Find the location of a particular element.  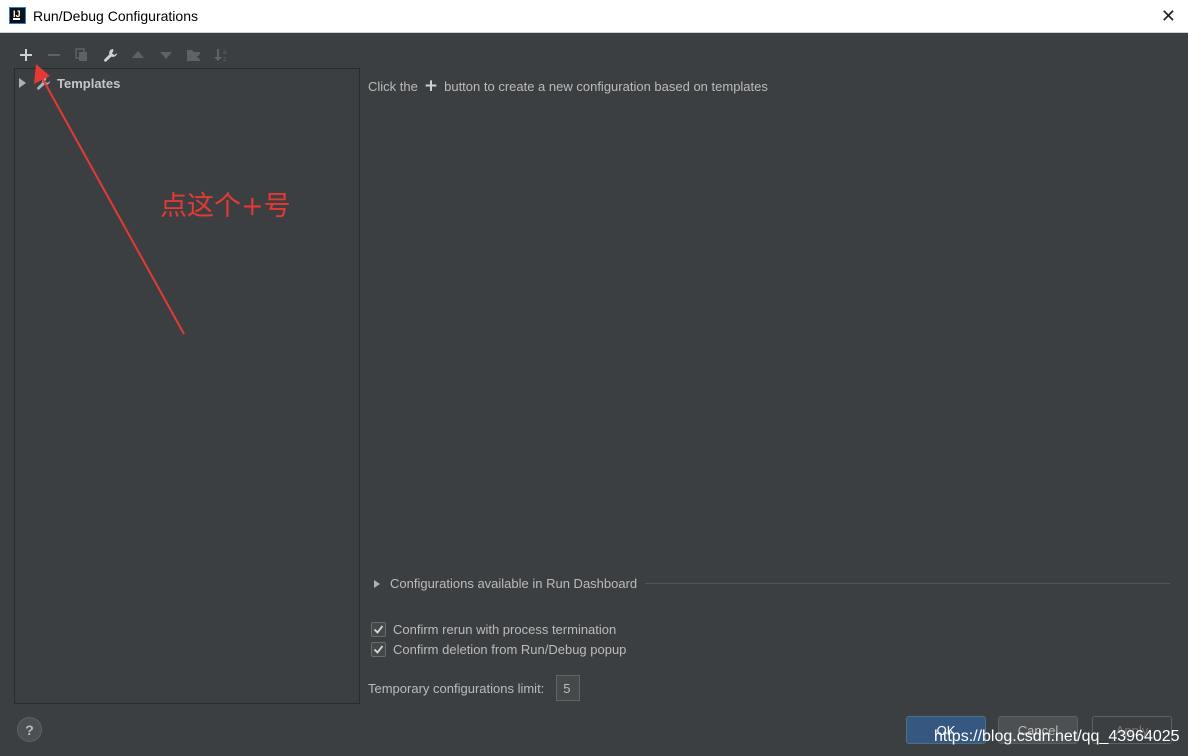

confirm-deletion-option: Confirm deletion from Run/Debug popup is located at coordinates (498, 649).